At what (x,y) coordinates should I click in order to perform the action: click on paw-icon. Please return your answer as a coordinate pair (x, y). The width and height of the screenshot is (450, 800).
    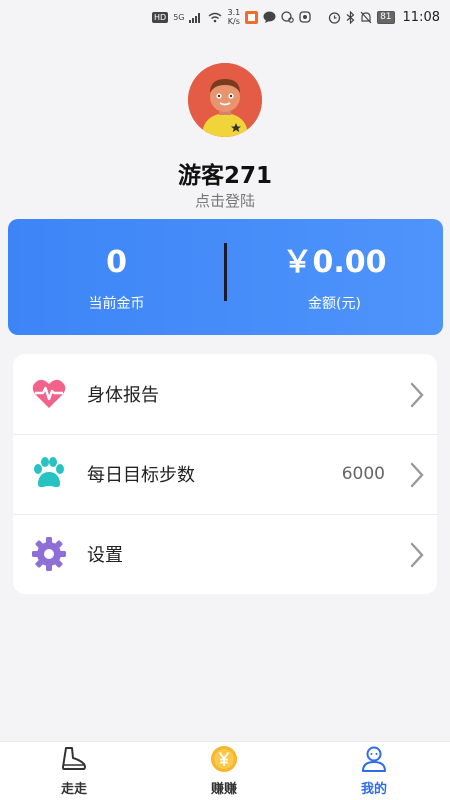
    Looking at the image, I should click on (49, 472).